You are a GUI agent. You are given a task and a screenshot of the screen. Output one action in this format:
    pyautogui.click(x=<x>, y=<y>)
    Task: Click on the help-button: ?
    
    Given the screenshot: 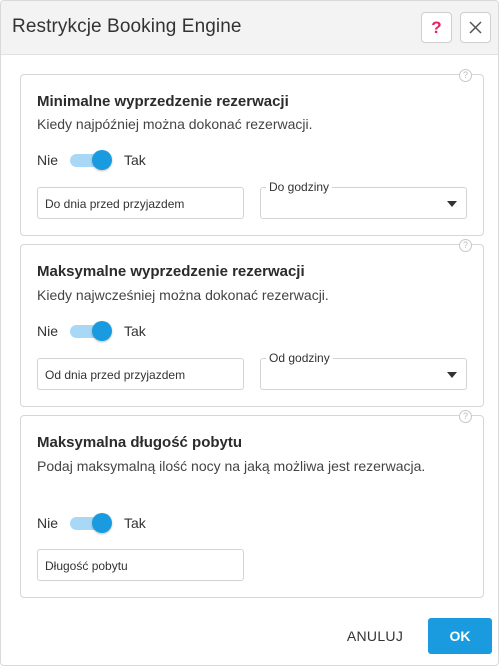 What is the action you would take?
    pyautogui.click(x=436, y=27)
    